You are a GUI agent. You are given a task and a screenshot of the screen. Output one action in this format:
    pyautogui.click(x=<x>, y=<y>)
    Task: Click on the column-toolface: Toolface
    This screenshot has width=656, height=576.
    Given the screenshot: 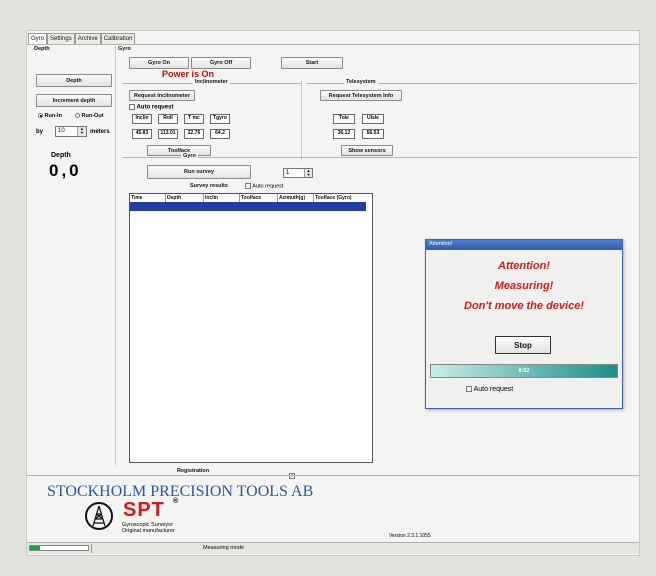 What is the action you would take?
    pyautogui.click(x=259, y=198)
    